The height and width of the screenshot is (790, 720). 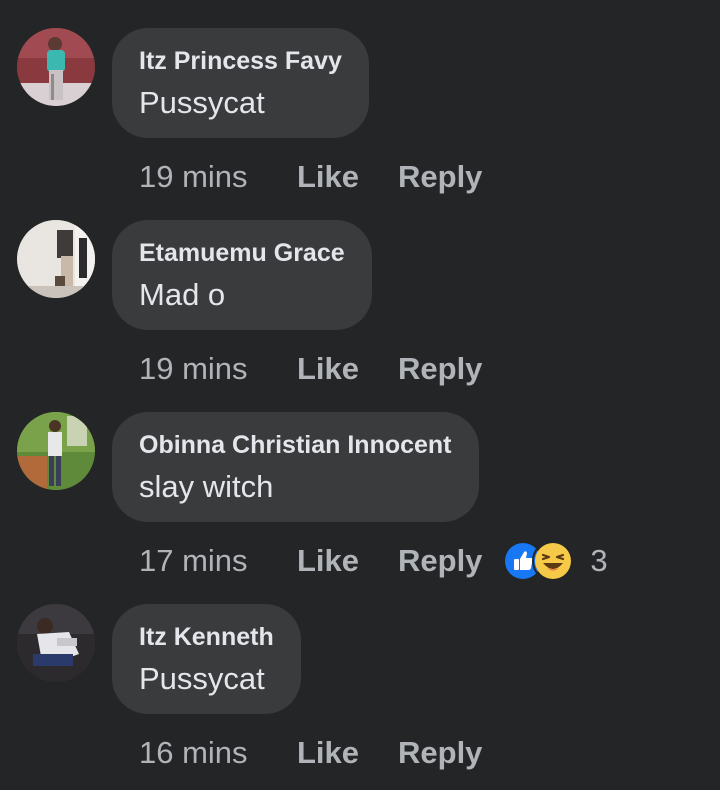 I want to click on comment-bubble: Itz Kenneth Pussycat, so click(x=206, y=659).